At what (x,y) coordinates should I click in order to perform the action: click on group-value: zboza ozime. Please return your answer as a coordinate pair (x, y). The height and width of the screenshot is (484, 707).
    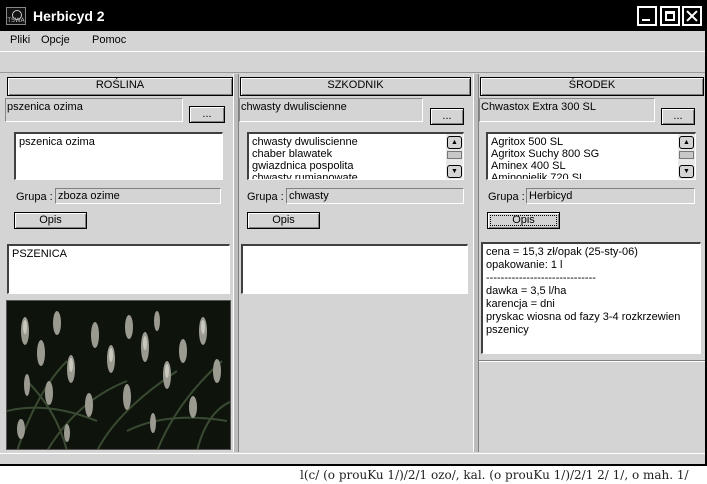
    Looking at the image, I should click on (138, 196).